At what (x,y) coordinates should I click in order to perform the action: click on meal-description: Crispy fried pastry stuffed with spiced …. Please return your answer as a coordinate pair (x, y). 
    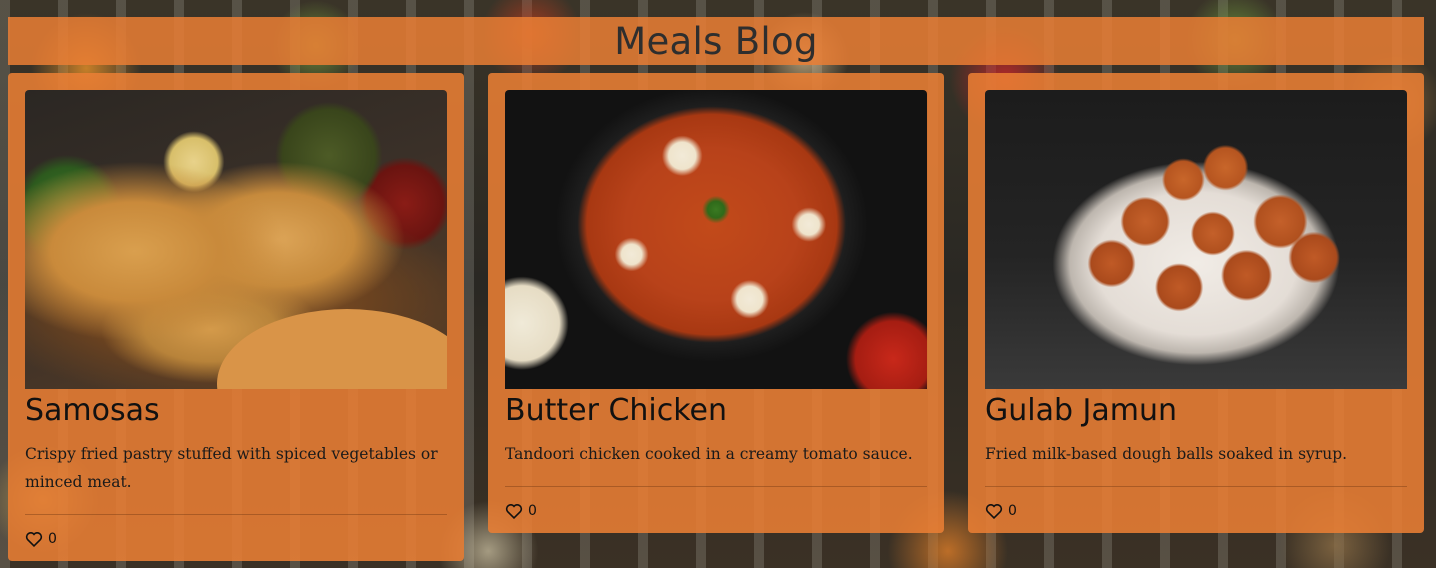
    Looking at the image, I should click on (231, 468).